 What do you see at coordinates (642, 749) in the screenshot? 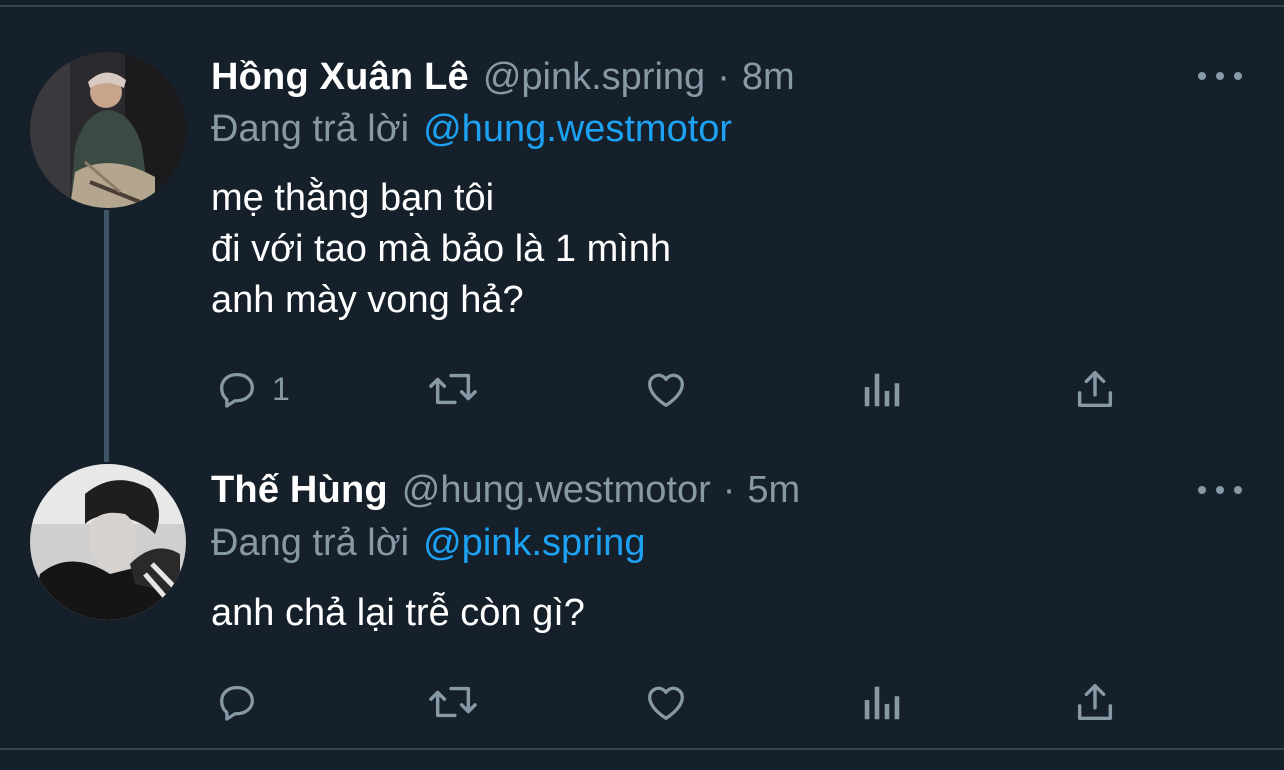
I see `bottom-divider` at bounding box center [642, 749].